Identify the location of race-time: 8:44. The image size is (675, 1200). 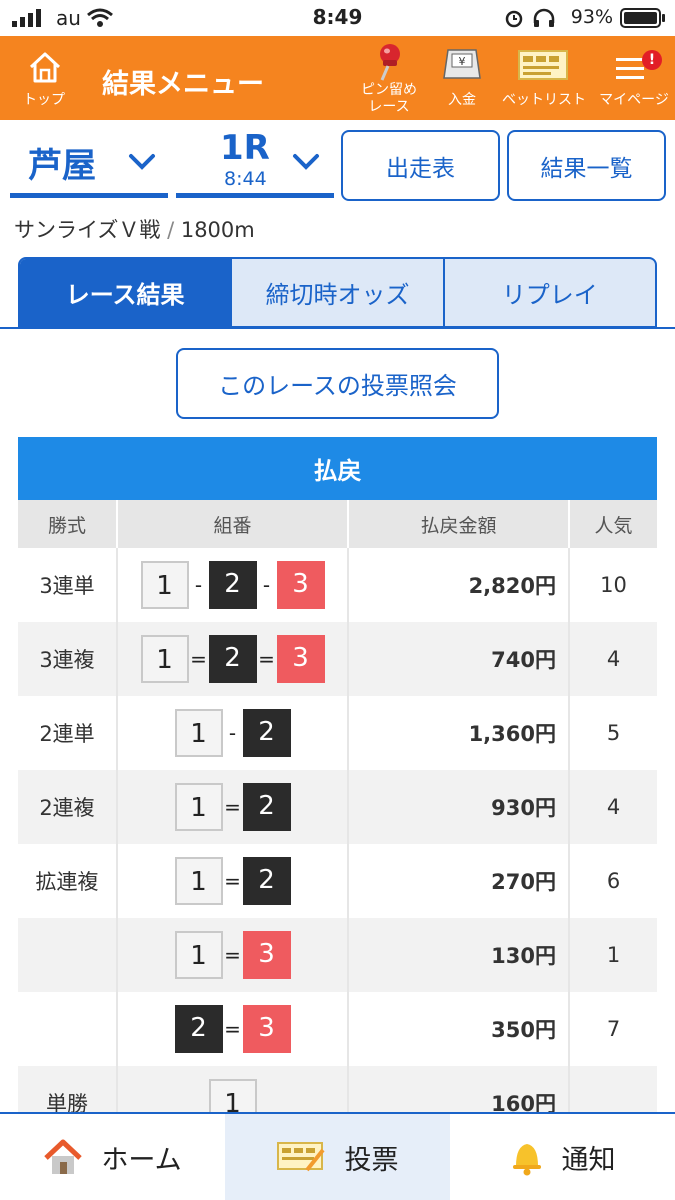
(245, 179).